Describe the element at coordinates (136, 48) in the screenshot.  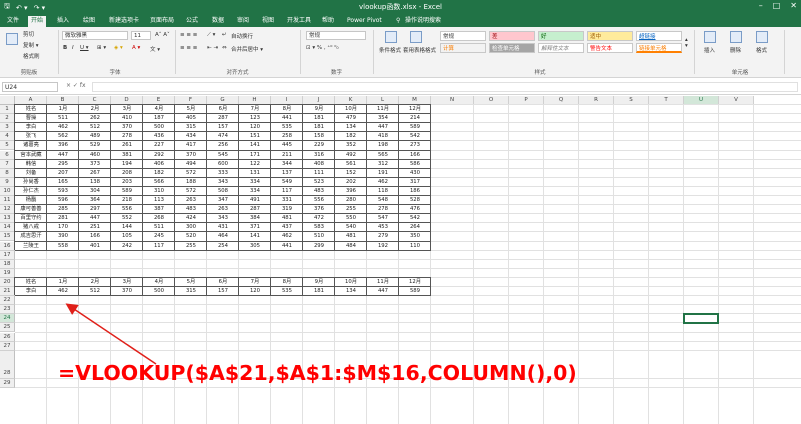
I see `font-color-icon: A ▾` at that location.